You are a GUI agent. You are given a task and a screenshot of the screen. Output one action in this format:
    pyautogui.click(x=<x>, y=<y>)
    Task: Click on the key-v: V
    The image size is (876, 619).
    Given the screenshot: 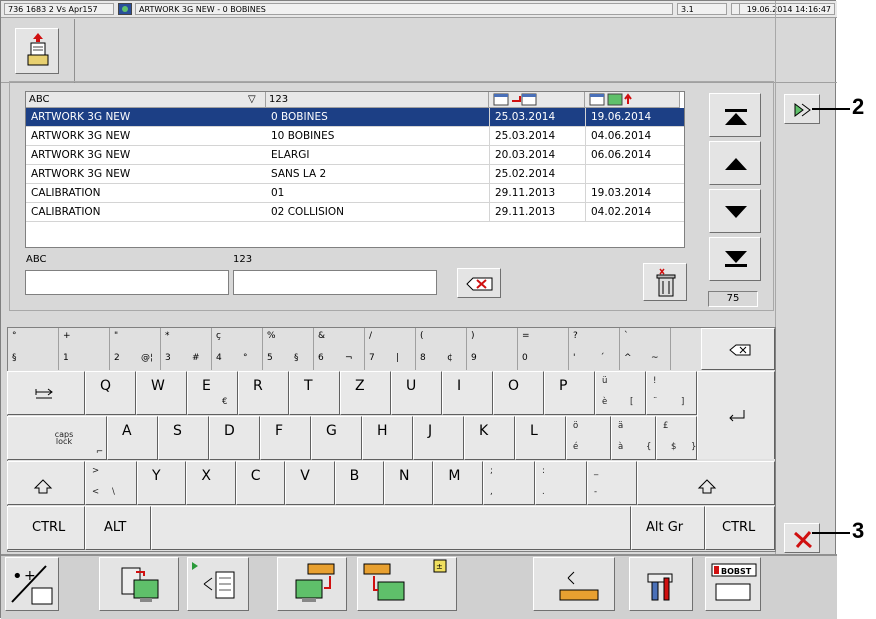 What is the action you would take?
    pyautogui.click(x=310, y=483)
    